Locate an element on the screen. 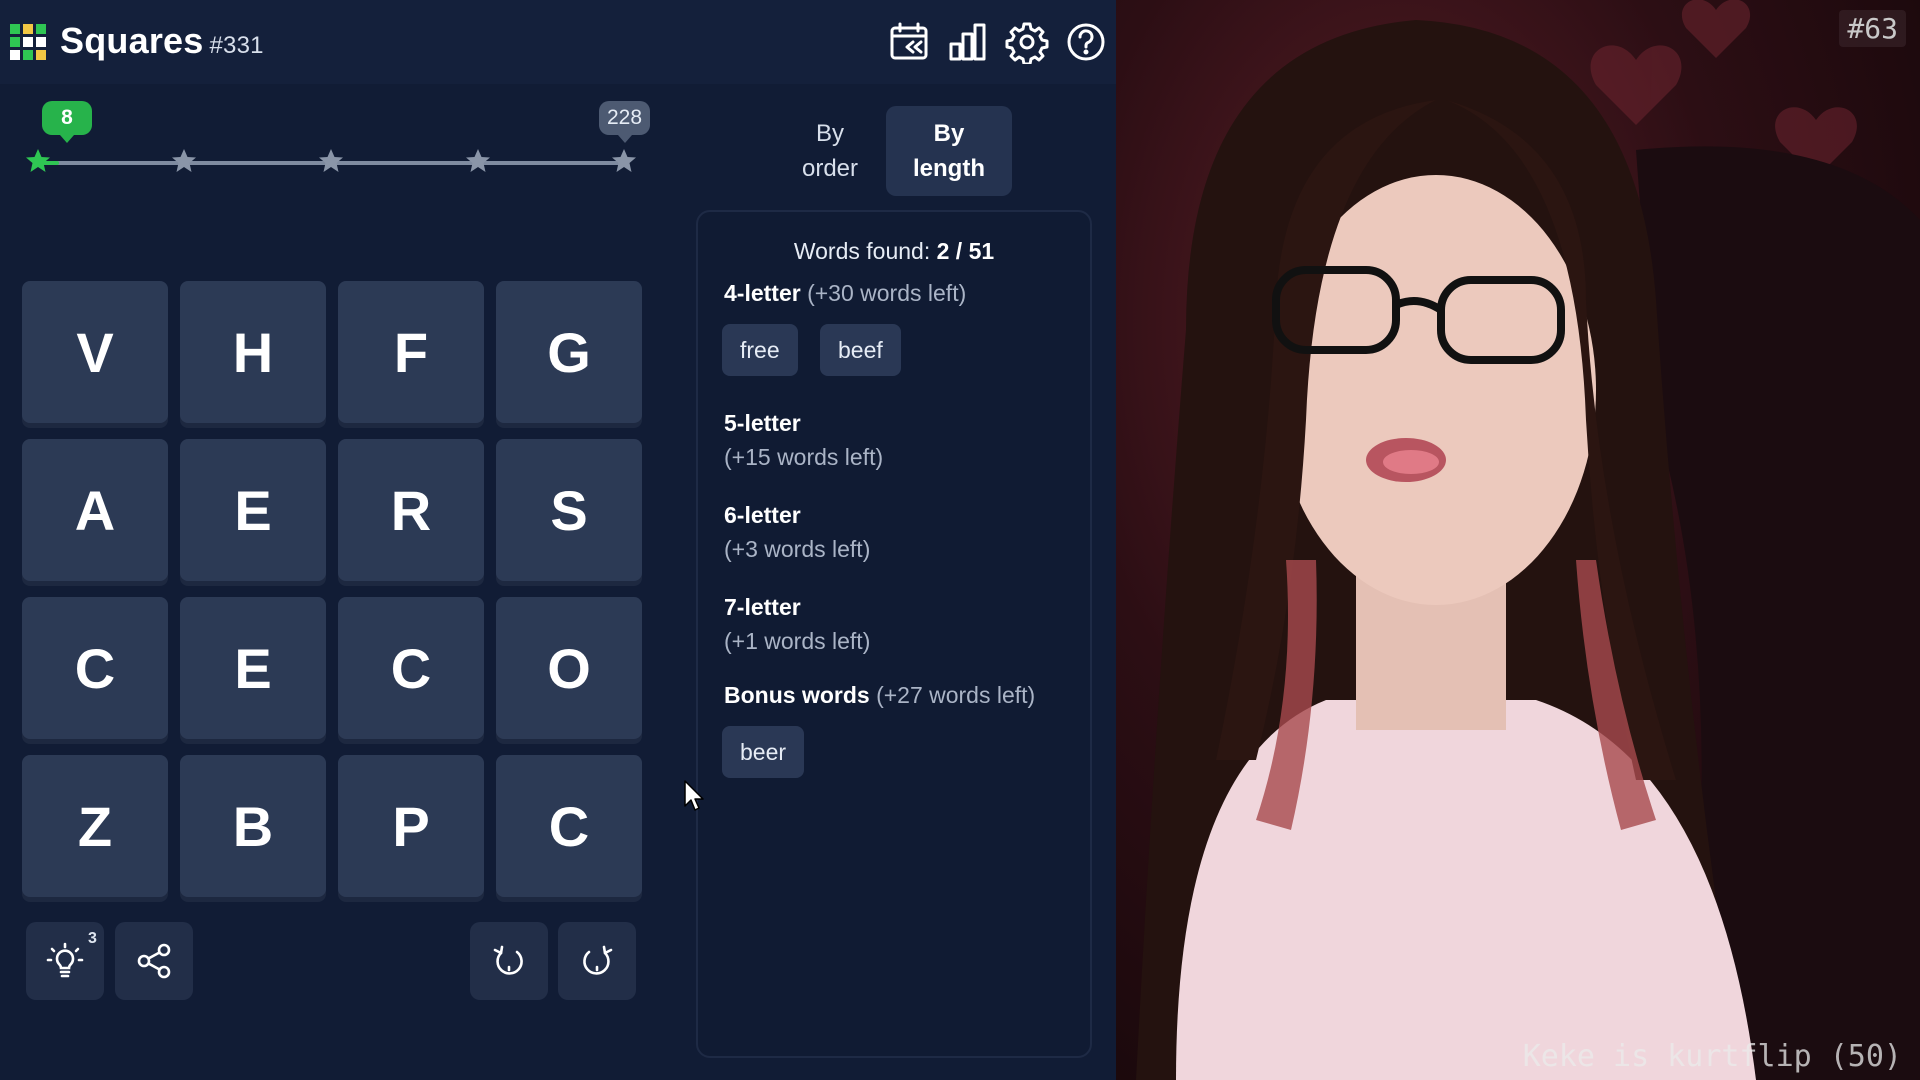 The height and width of the screenshot is (1080, 1920). puzzle-number: #331 is located at coordinates (236, 45).